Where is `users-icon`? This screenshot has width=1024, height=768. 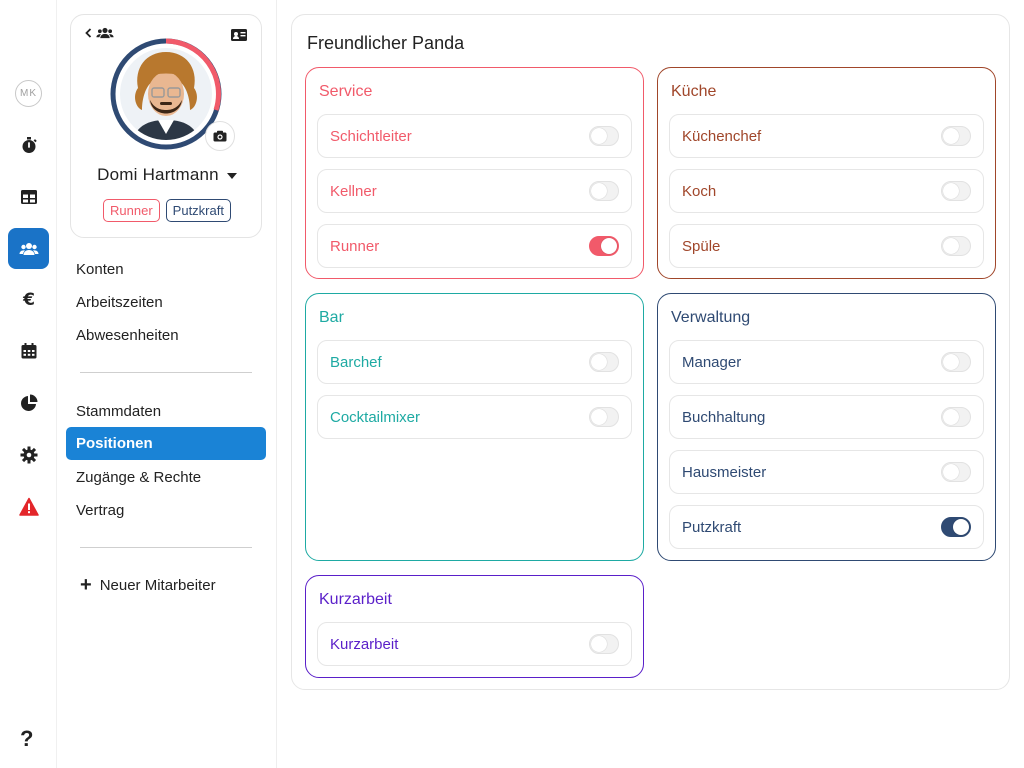
users-icon is located at coordinates (28, 248).